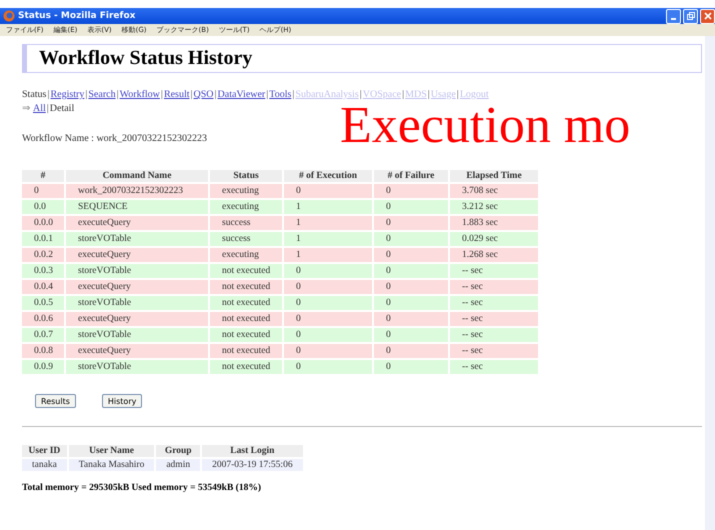 This screenshot has width=715, height=530. What do you see at coordinates (242, 94) in the screenshot?
I see `nav-link: DataViewer` at bounding box center [242, 94].